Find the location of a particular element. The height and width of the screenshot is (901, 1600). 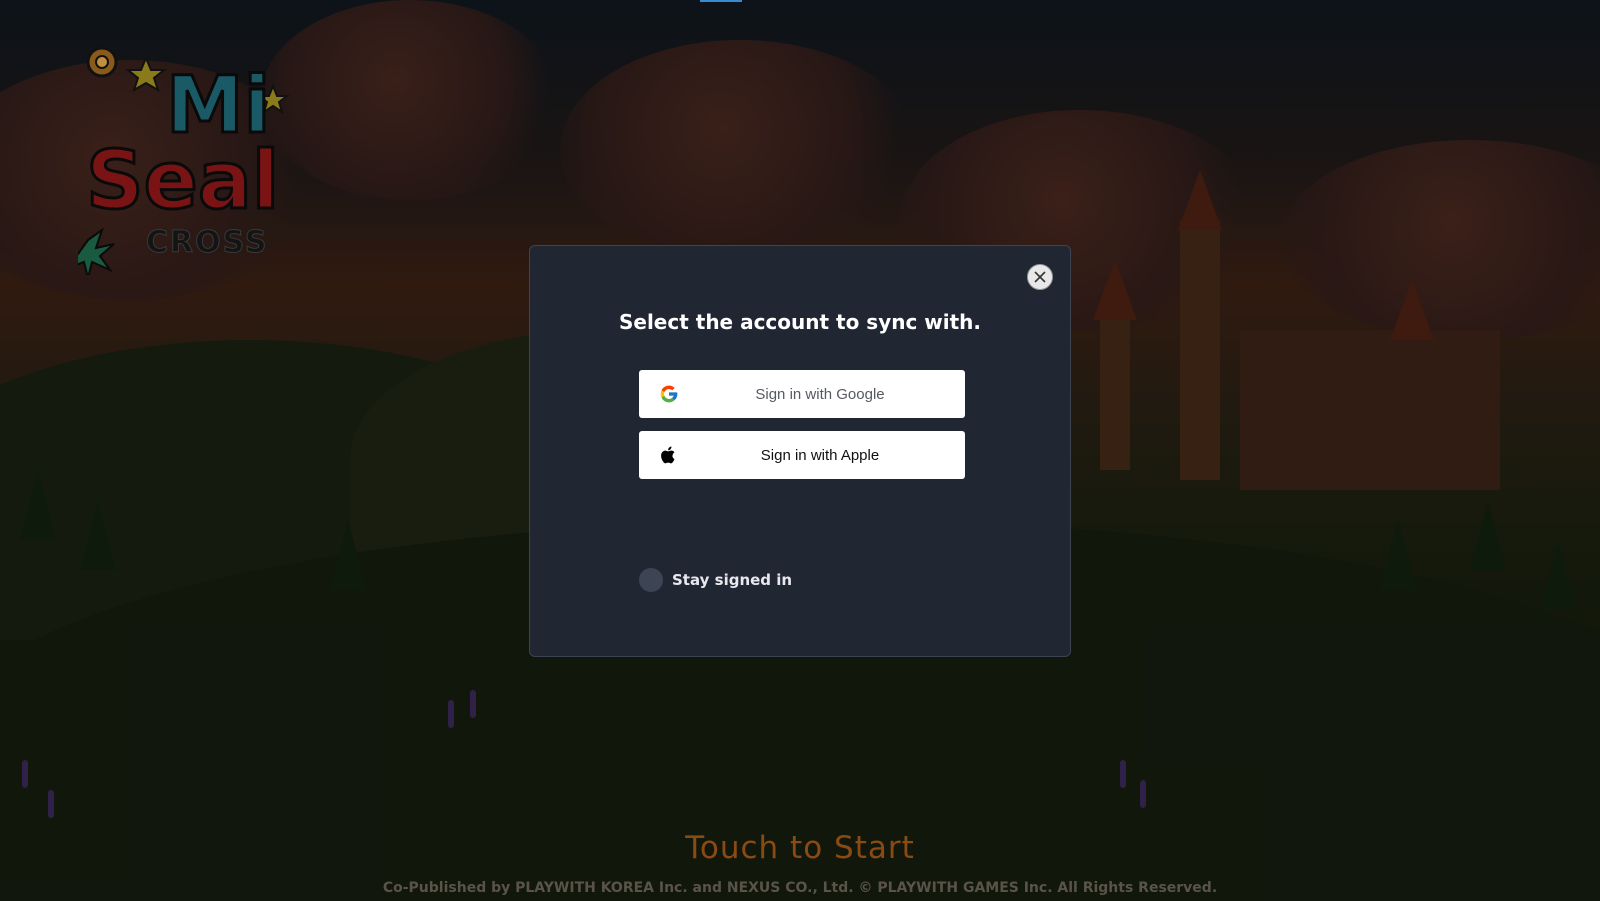

dialog-title: Select the account to sync with. is located at coordinates (800, 322).